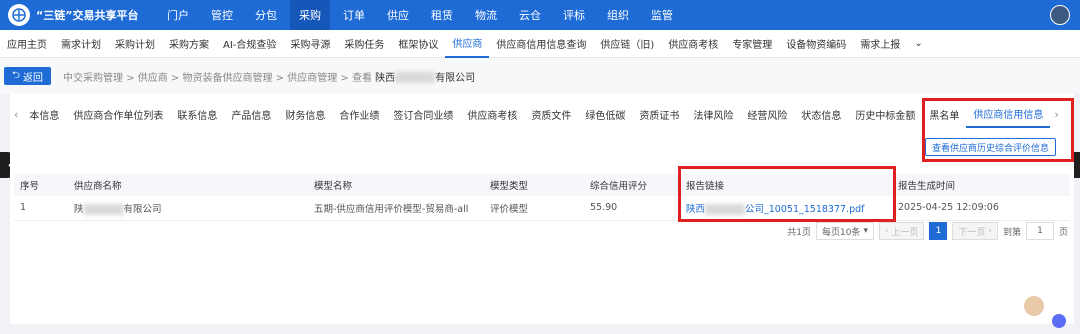  I want to click on cell-supplier-name: 陕 有限公司, so click(188, 208).